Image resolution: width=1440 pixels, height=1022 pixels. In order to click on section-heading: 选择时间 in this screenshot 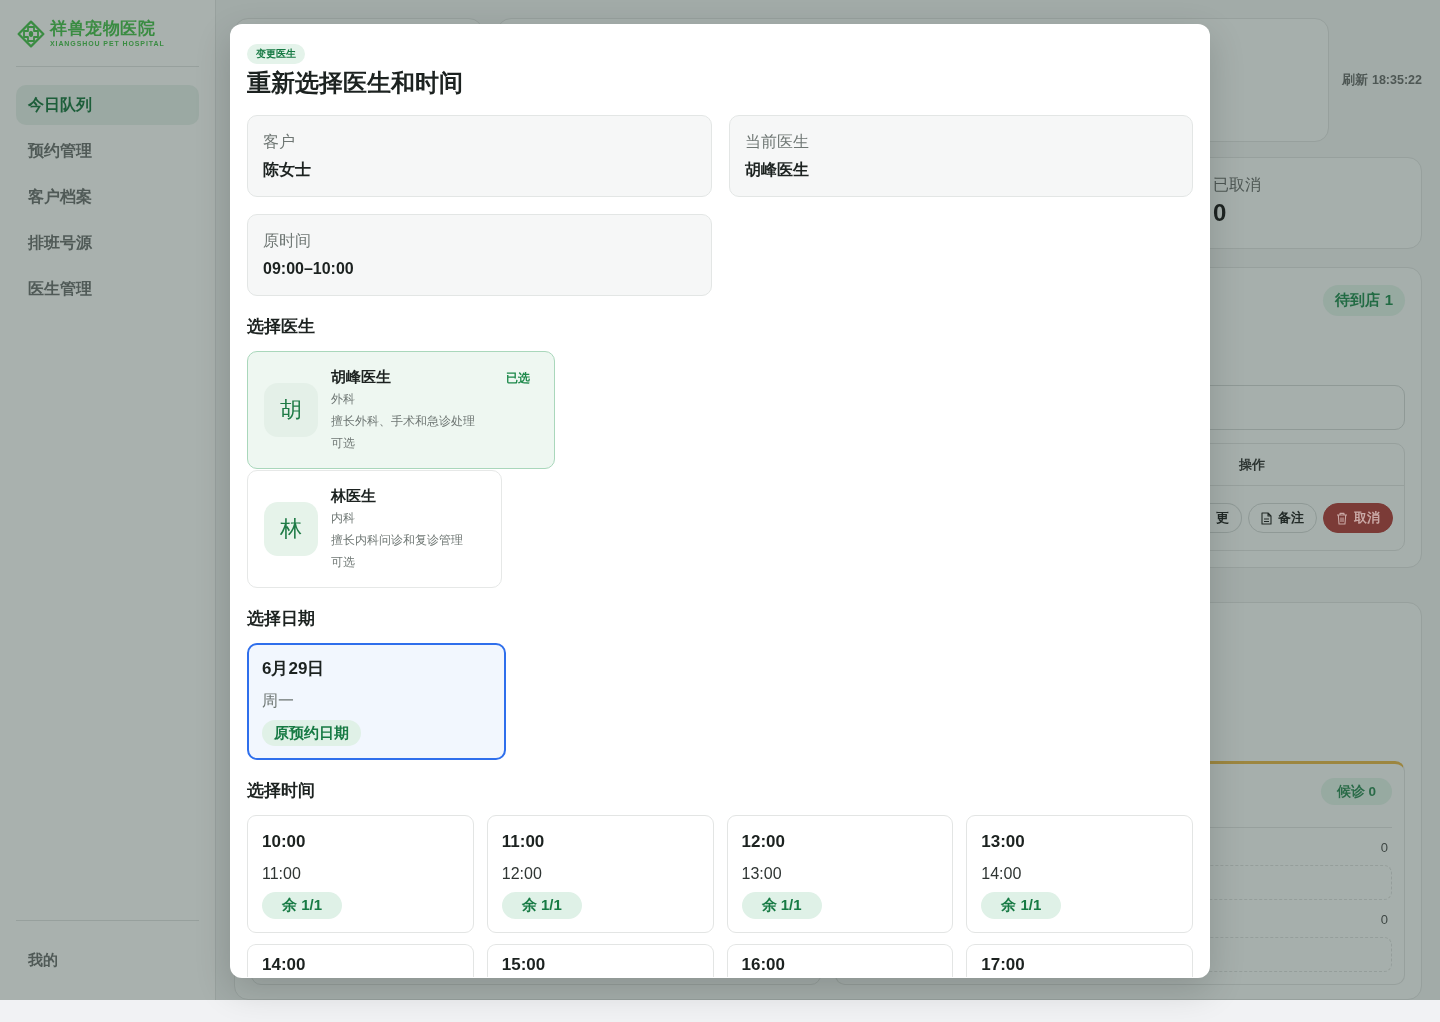, I will do `click(281, 791)`.